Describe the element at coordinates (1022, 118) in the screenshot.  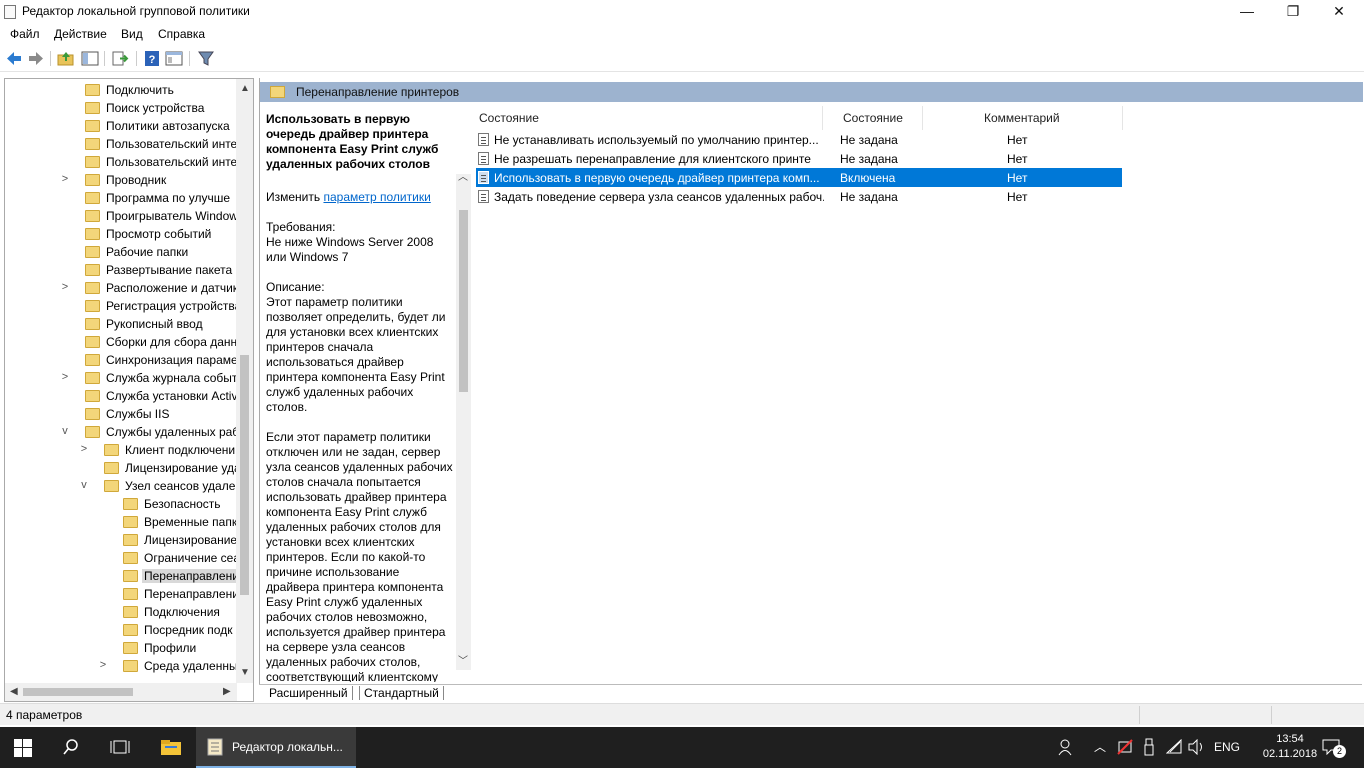
I see `column-header-comment: Комментарий` at that location.